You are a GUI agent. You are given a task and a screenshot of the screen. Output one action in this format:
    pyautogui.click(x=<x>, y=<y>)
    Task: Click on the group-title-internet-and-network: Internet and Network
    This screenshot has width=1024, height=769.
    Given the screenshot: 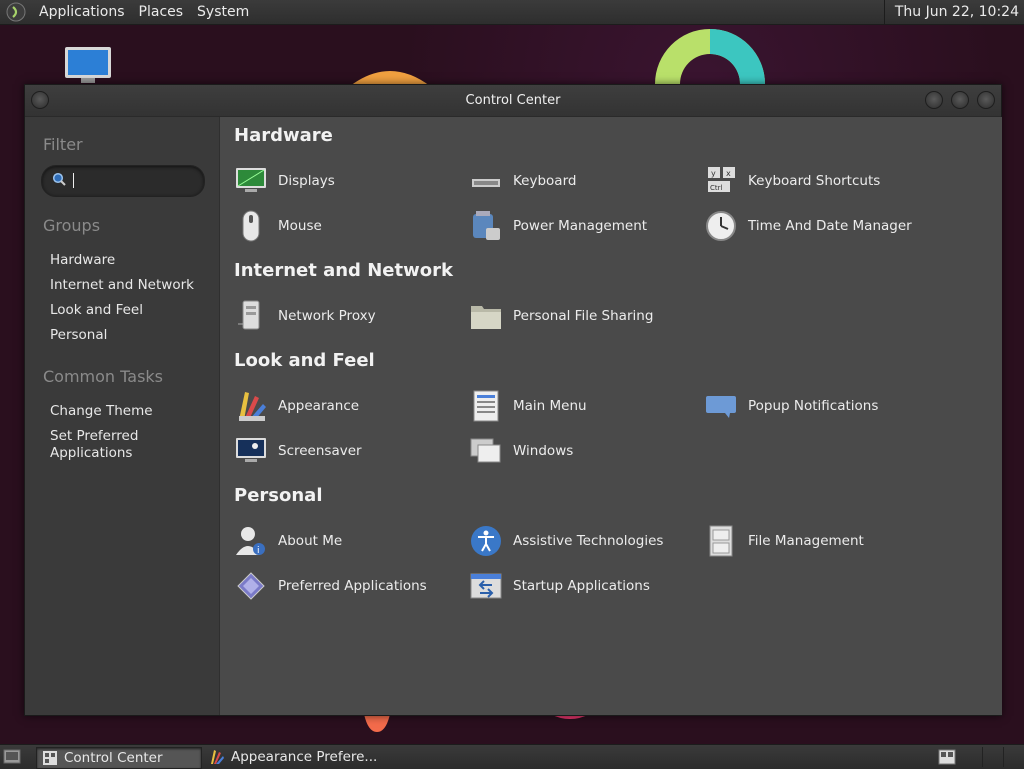 What is the action you would take?
    pyautogui.click(x=343, y=270)
    